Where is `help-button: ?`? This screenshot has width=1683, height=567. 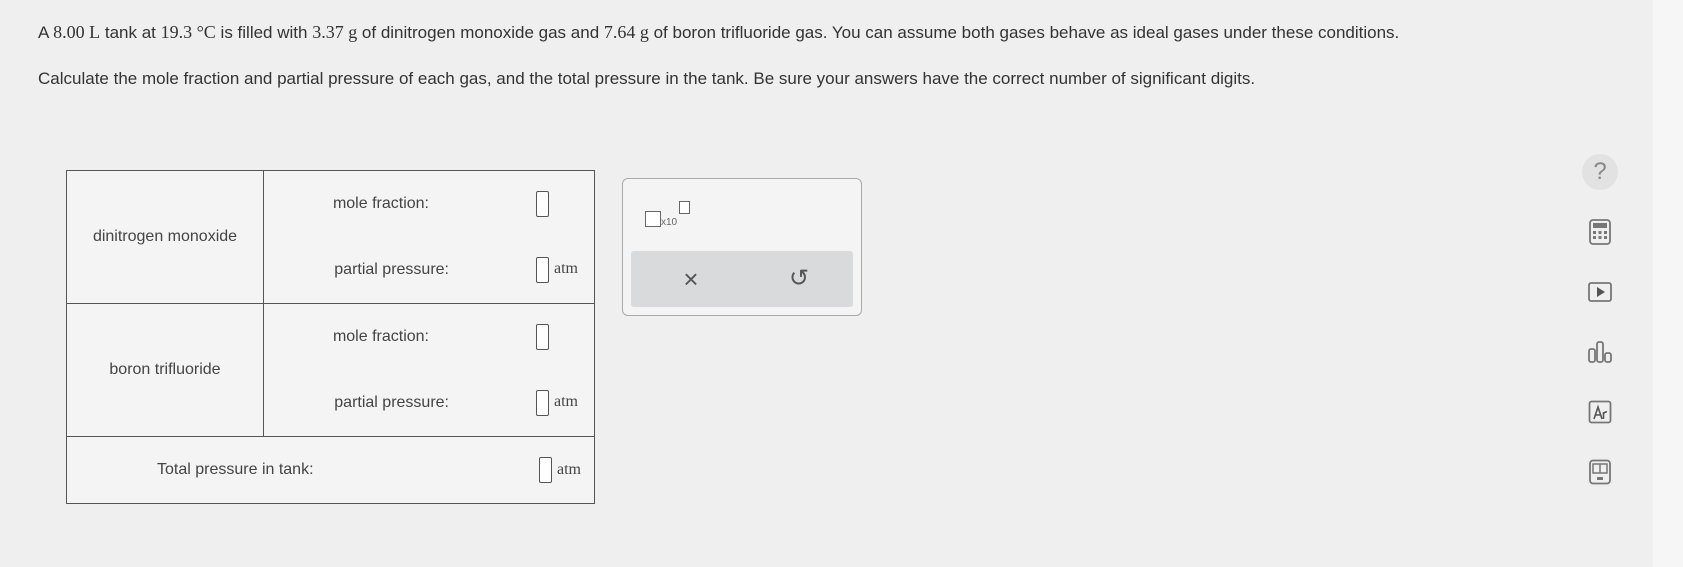
help-button: ? is located at coordinates (1600, 172).